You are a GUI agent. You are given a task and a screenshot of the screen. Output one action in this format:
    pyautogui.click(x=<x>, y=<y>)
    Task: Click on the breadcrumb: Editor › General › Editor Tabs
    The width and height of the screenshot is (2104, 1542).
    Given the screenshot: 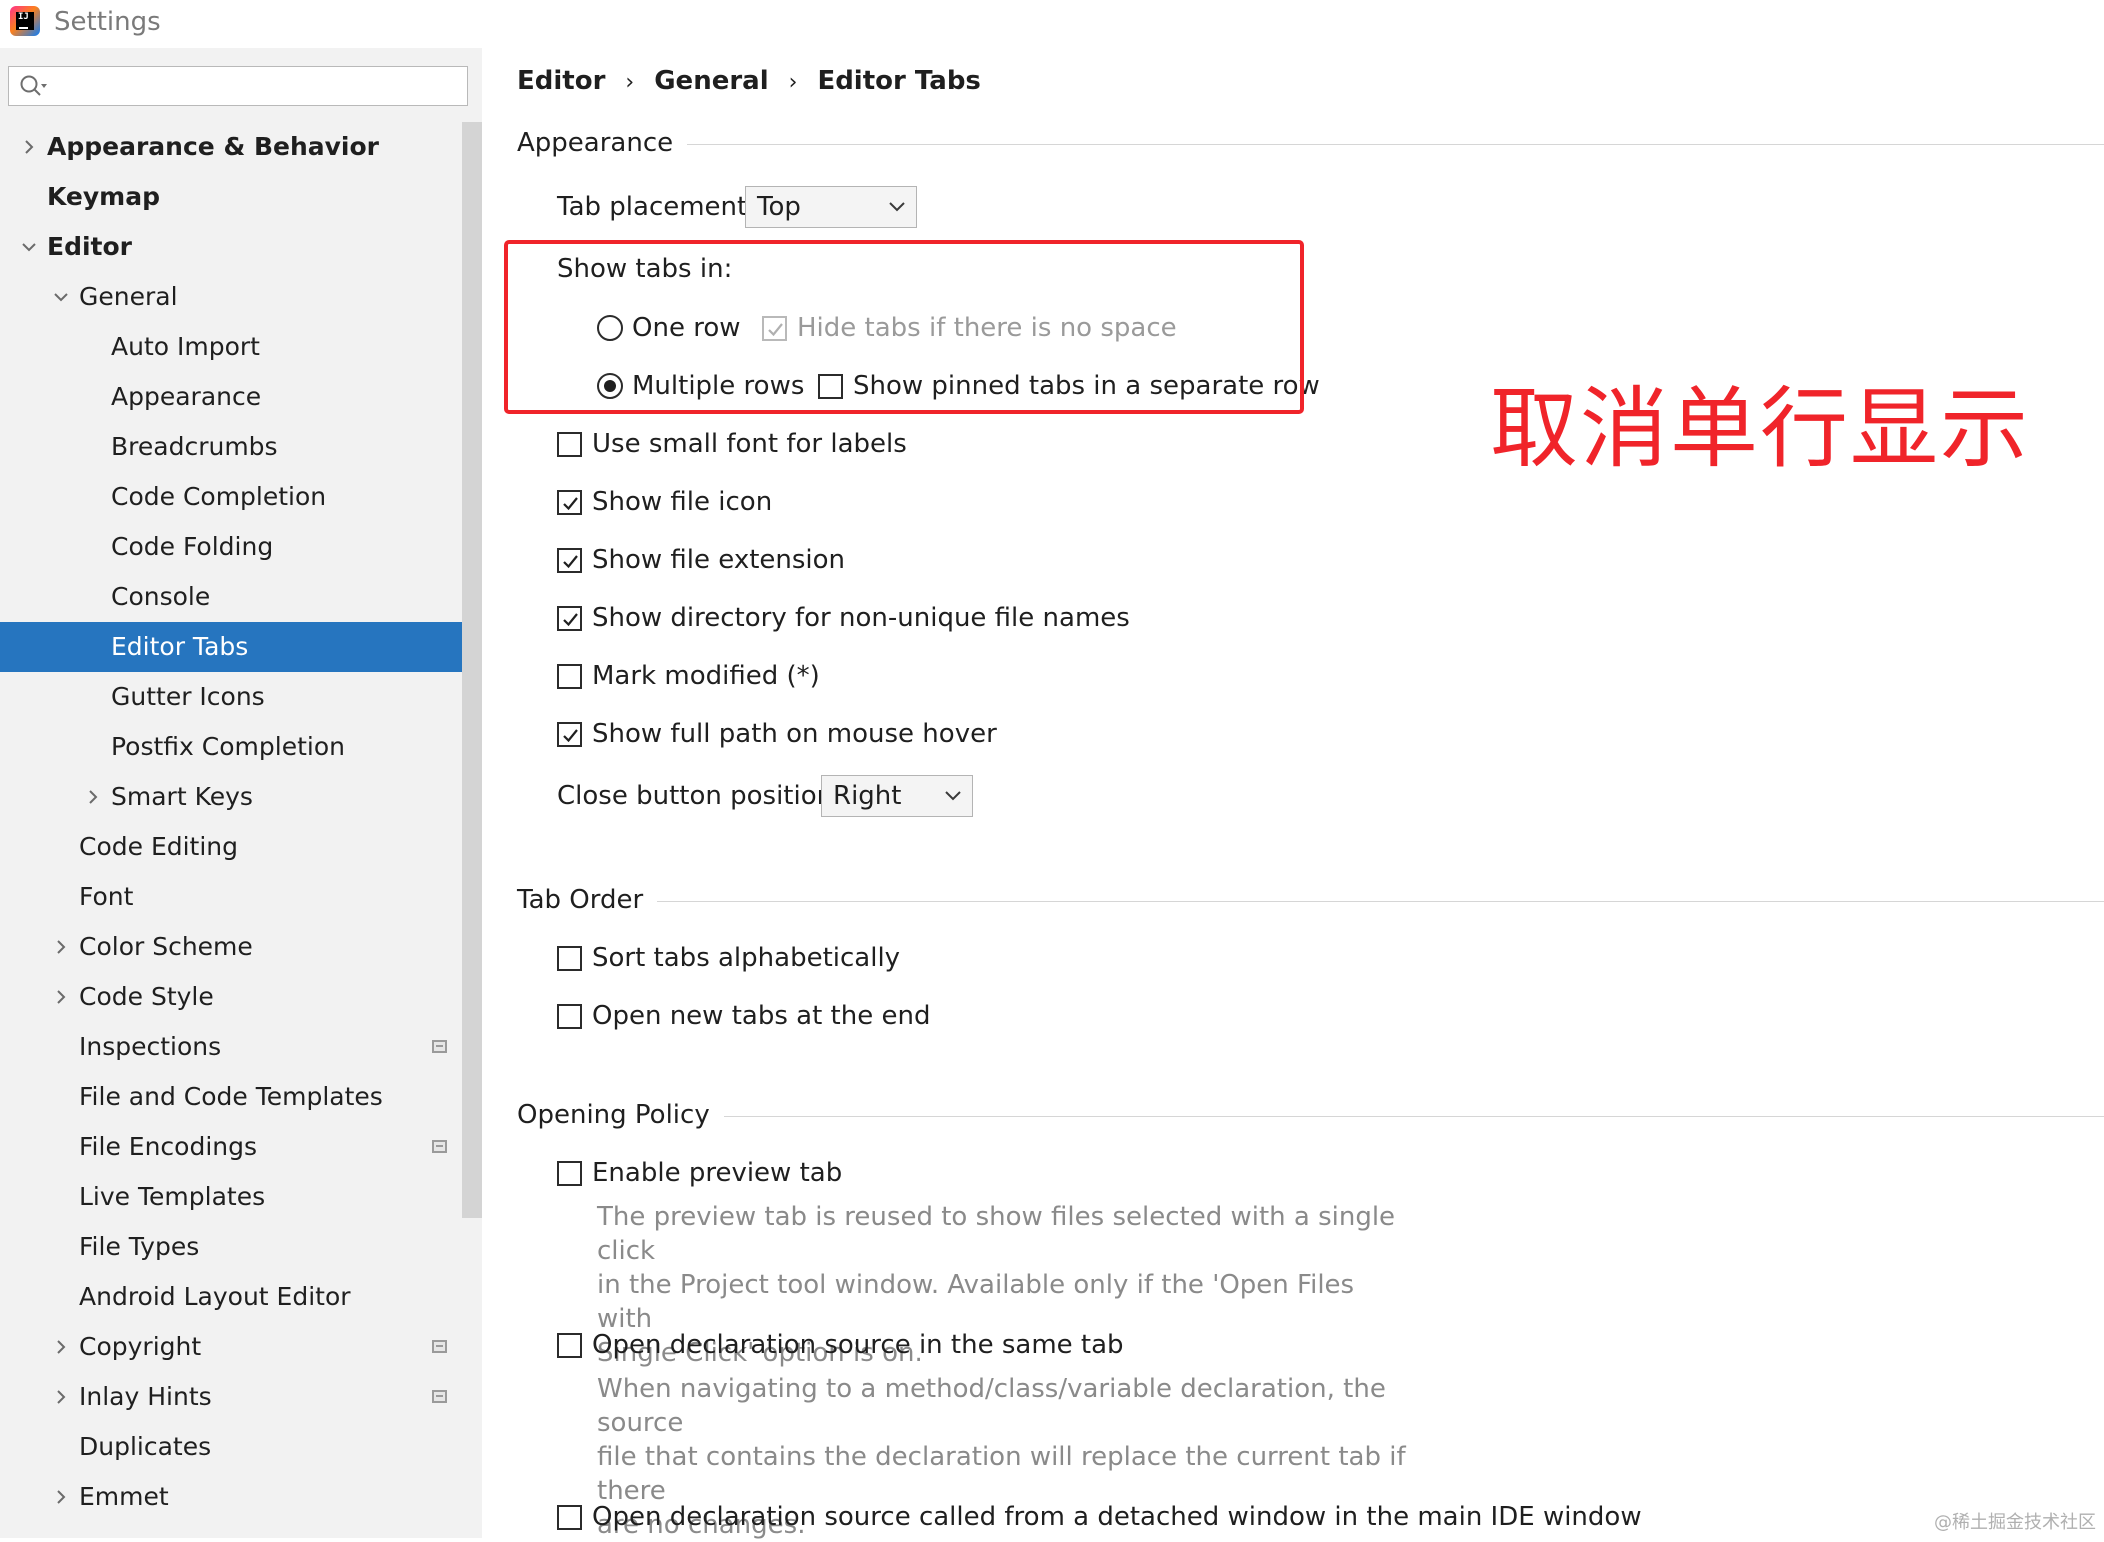 What is the action you would take?
    pyautogui.click(x=749, y=81)
    